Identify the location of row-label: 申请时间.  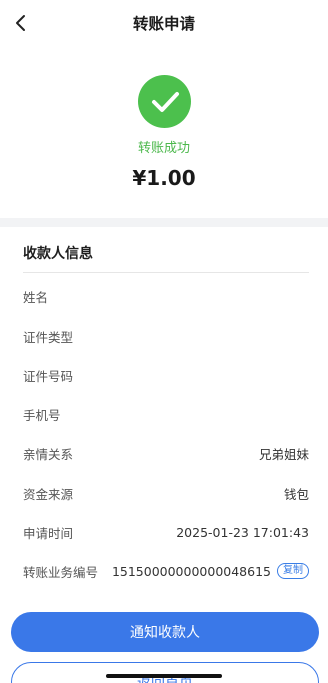
(48, 533).